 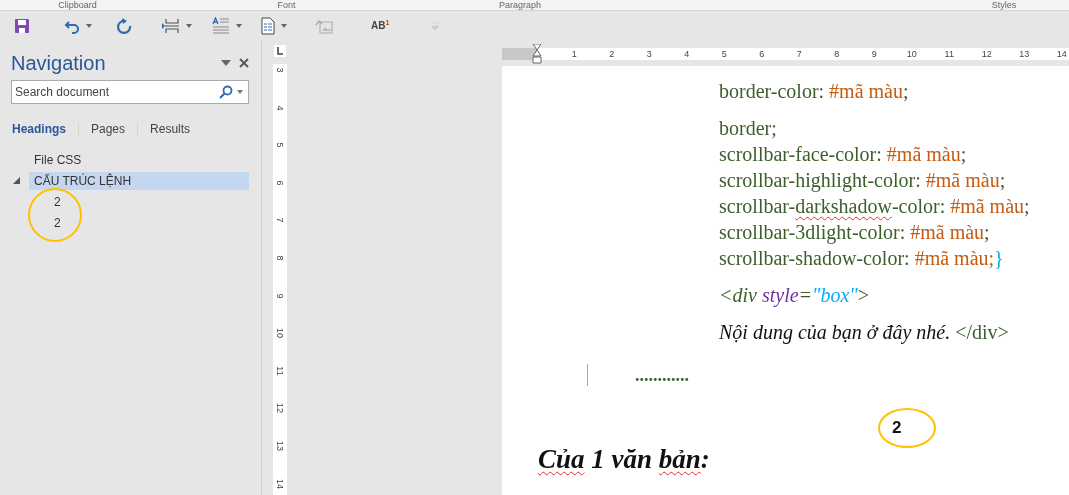 What do you see at coordinates (875, 206) in the screenshot?
I see `code-line: scrollbar-darkshadow-color: #mã màu;` at bounding box center [875, 206].